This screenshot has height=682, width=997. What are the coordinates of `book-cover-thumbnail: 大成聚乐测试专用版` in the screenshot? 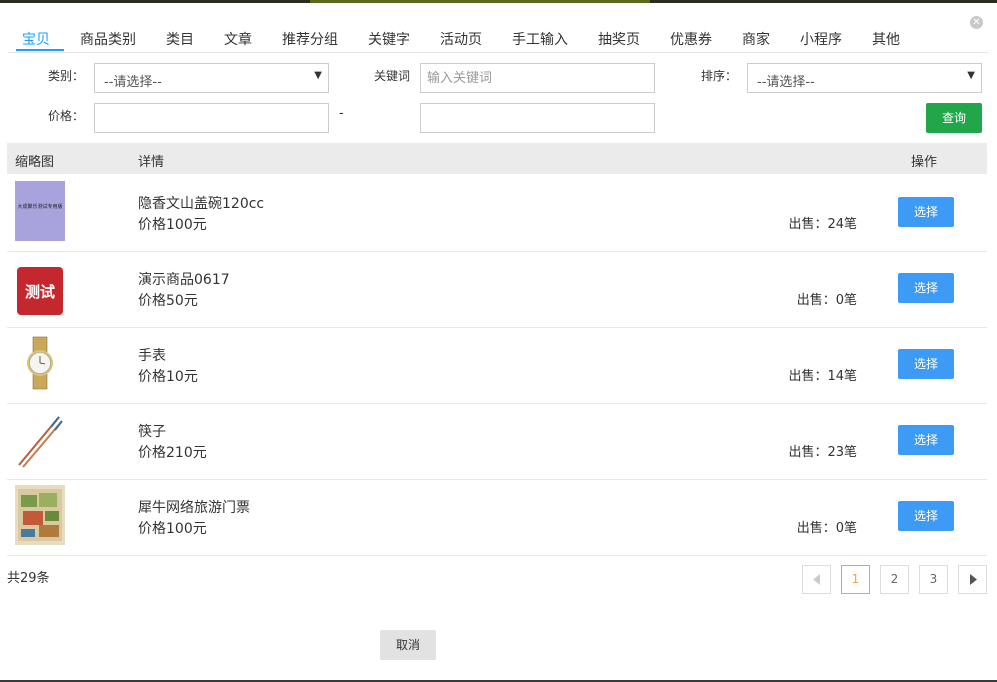 It's located at (40, 211).